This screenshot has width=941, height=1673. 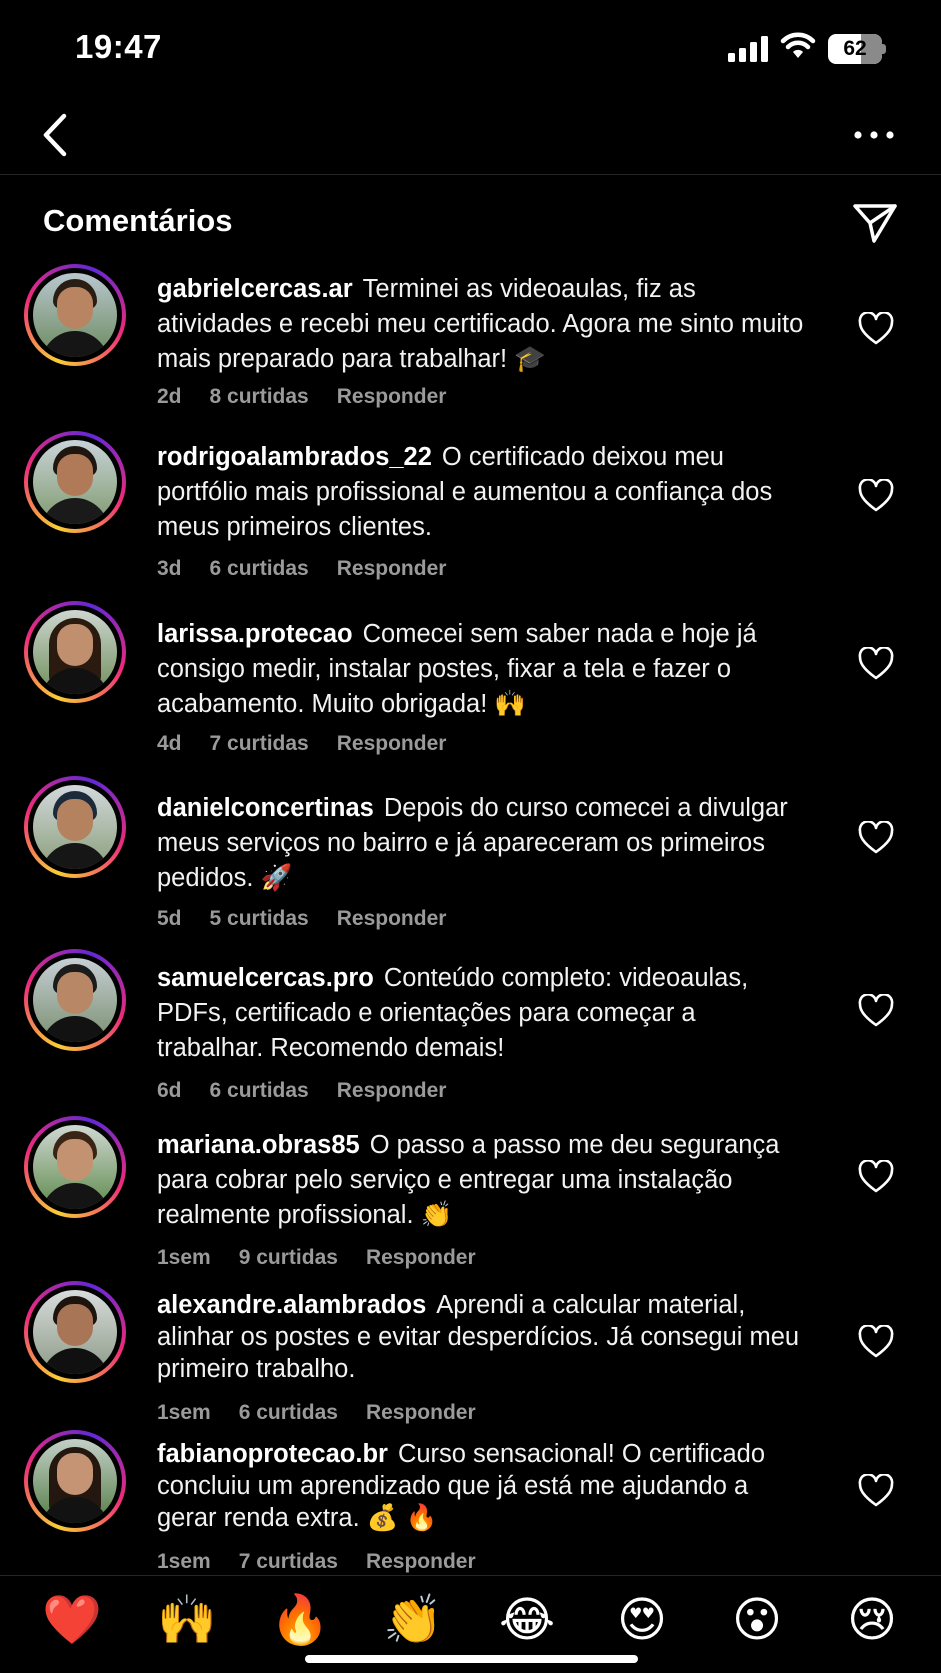 What do you see at coordinates (118, 46) in the screenshot?
I see `status-time: 19:47` at bounding box center [118, 46].